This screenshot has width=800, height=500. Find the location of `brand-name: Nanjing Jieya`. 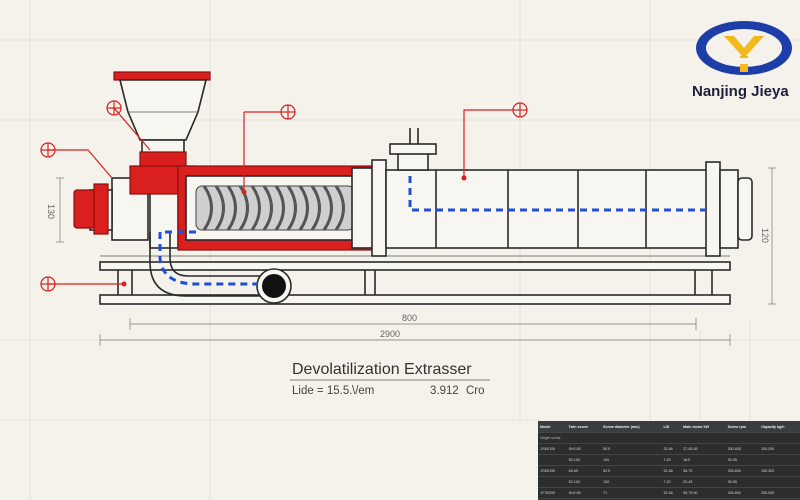

brand-name: Nanjing Jieya is located at coordinates (740, 91).